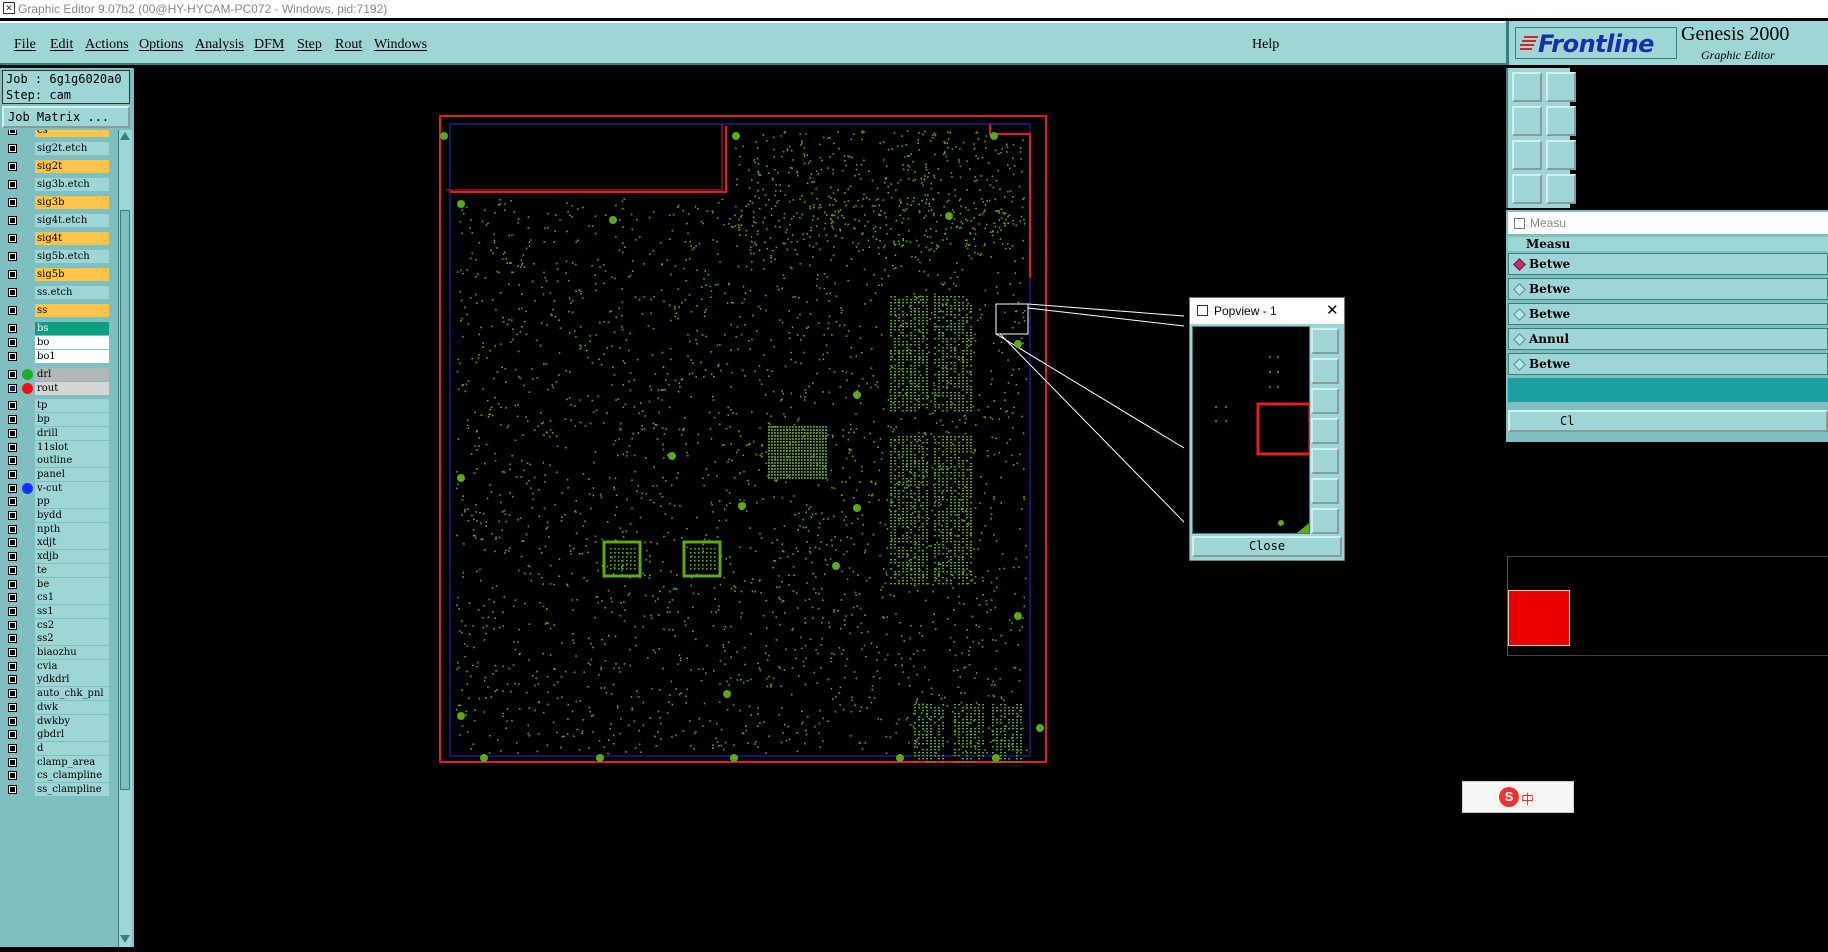 The image size is (1828, 952). What do you see at coordinates (72, 611) in the screenshot?
I see `layer-name: ss1` at bounding box center [72, 611].